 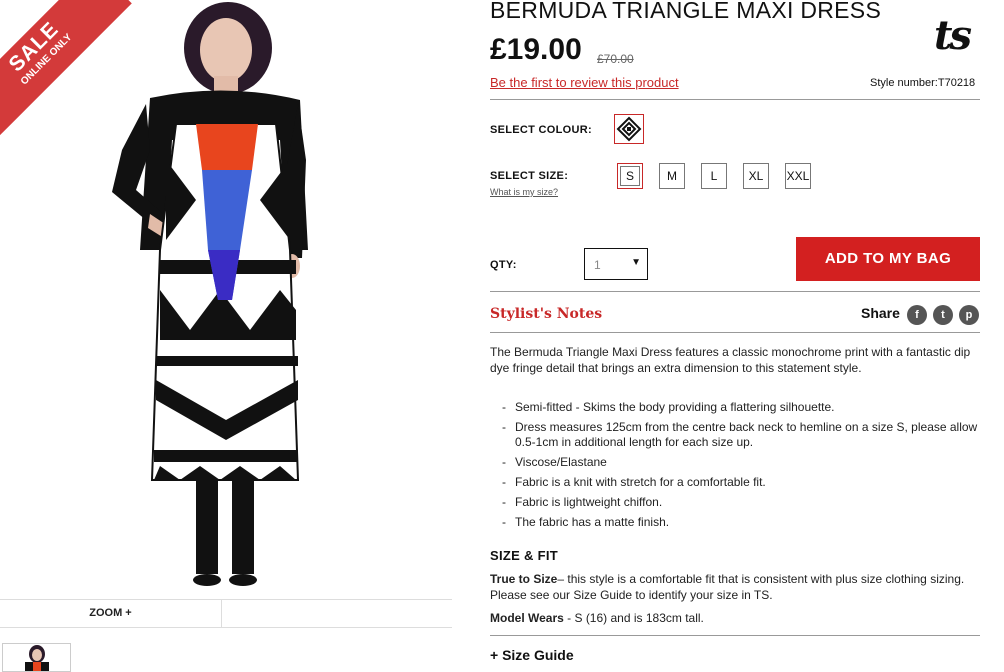 I want to click on qty-value: 1, so click(x=597, y=265).